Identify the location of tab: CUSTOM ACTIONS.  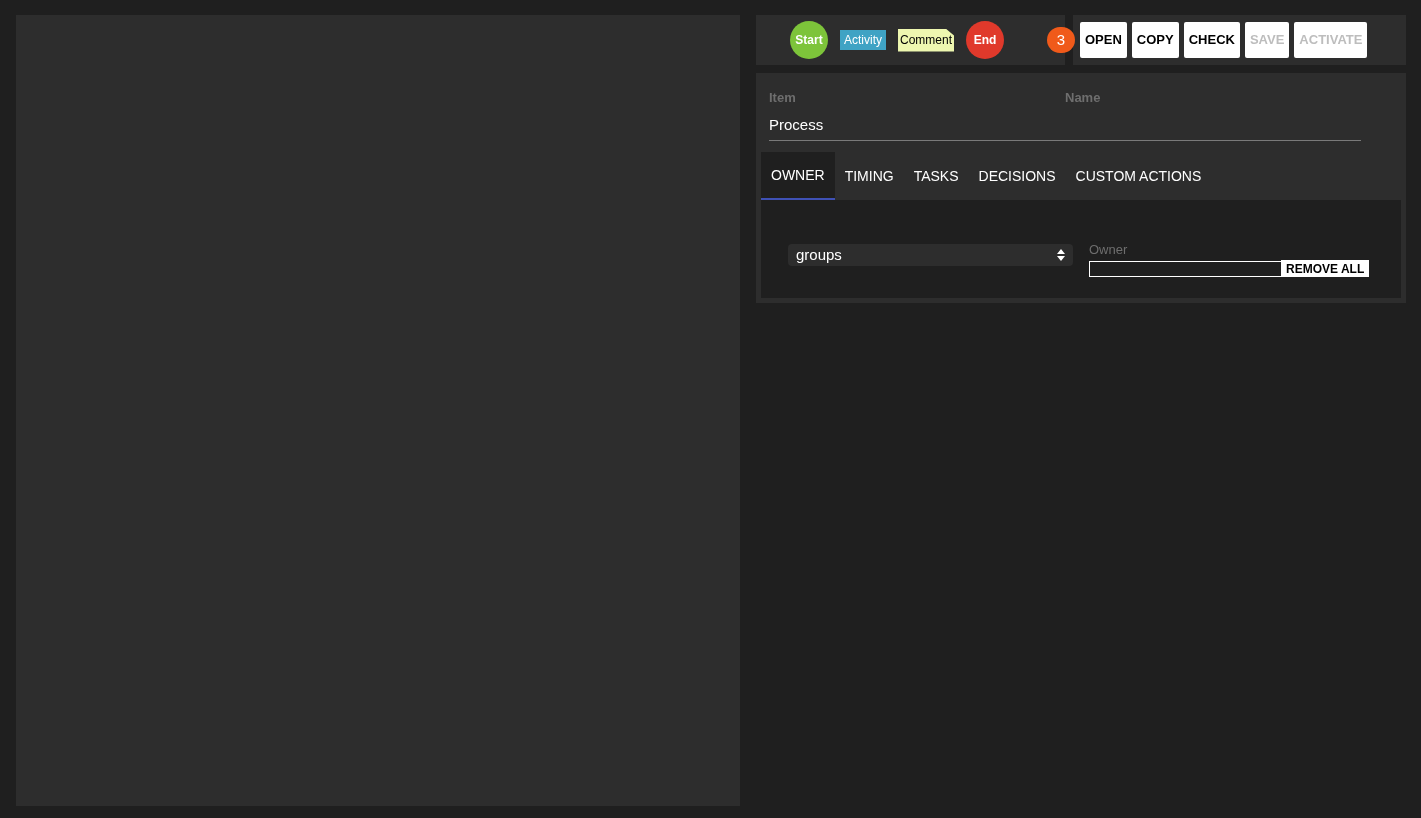
(1138, 176).